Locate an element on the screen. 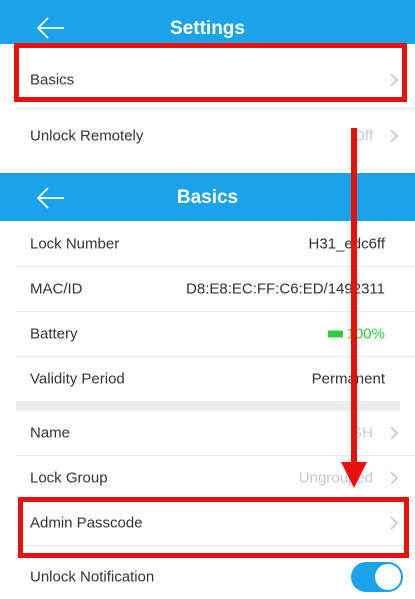 The image size is (415, 599). section-separator is located at coordinates (208, 406).